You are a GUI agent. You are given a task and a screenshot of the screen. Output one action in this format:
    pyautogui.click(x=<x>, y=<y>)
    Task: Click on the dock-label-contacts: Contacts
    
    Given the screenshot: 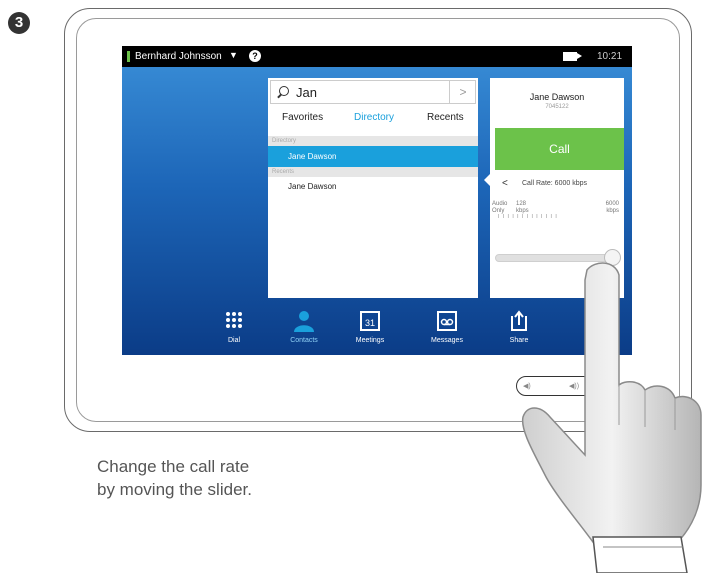 What is the action you would take?
    pyautogui.click(x=304, y=340)
    